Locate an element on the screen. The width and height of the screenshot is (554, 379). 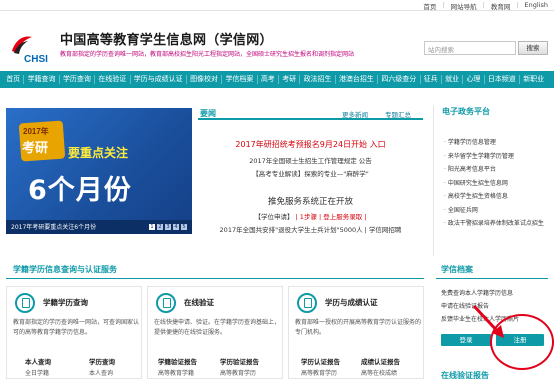
topics-link: 专题汇总 is located at coordinates (398, 114).